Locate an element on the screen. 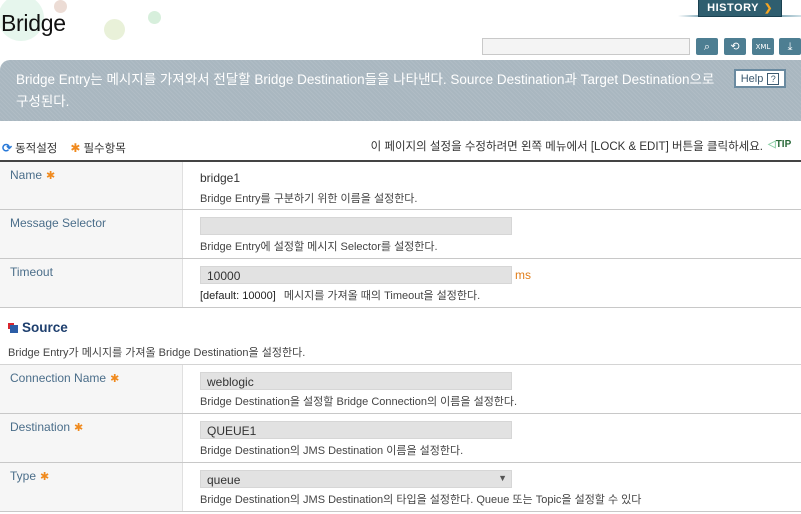 The height and width of the screenshot is (514, 801). tip-label: TIP is located at coordinates (783, 144).